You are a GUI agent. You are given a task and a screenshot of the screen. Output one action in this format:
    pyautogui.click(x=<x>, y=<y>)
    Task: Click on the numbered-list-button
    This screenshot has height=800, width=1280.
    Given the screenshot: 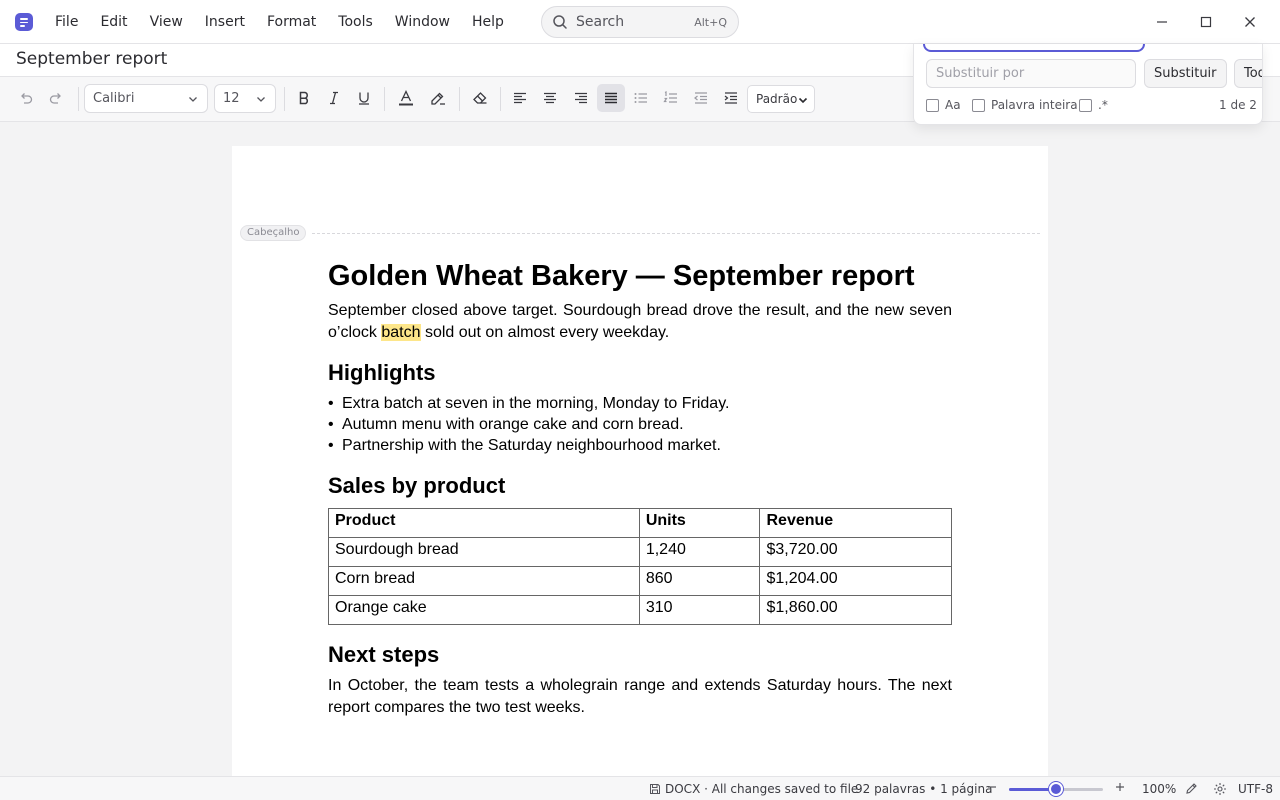 What is the action you would take?
    pyautogui.click(x=671, y=98)
    